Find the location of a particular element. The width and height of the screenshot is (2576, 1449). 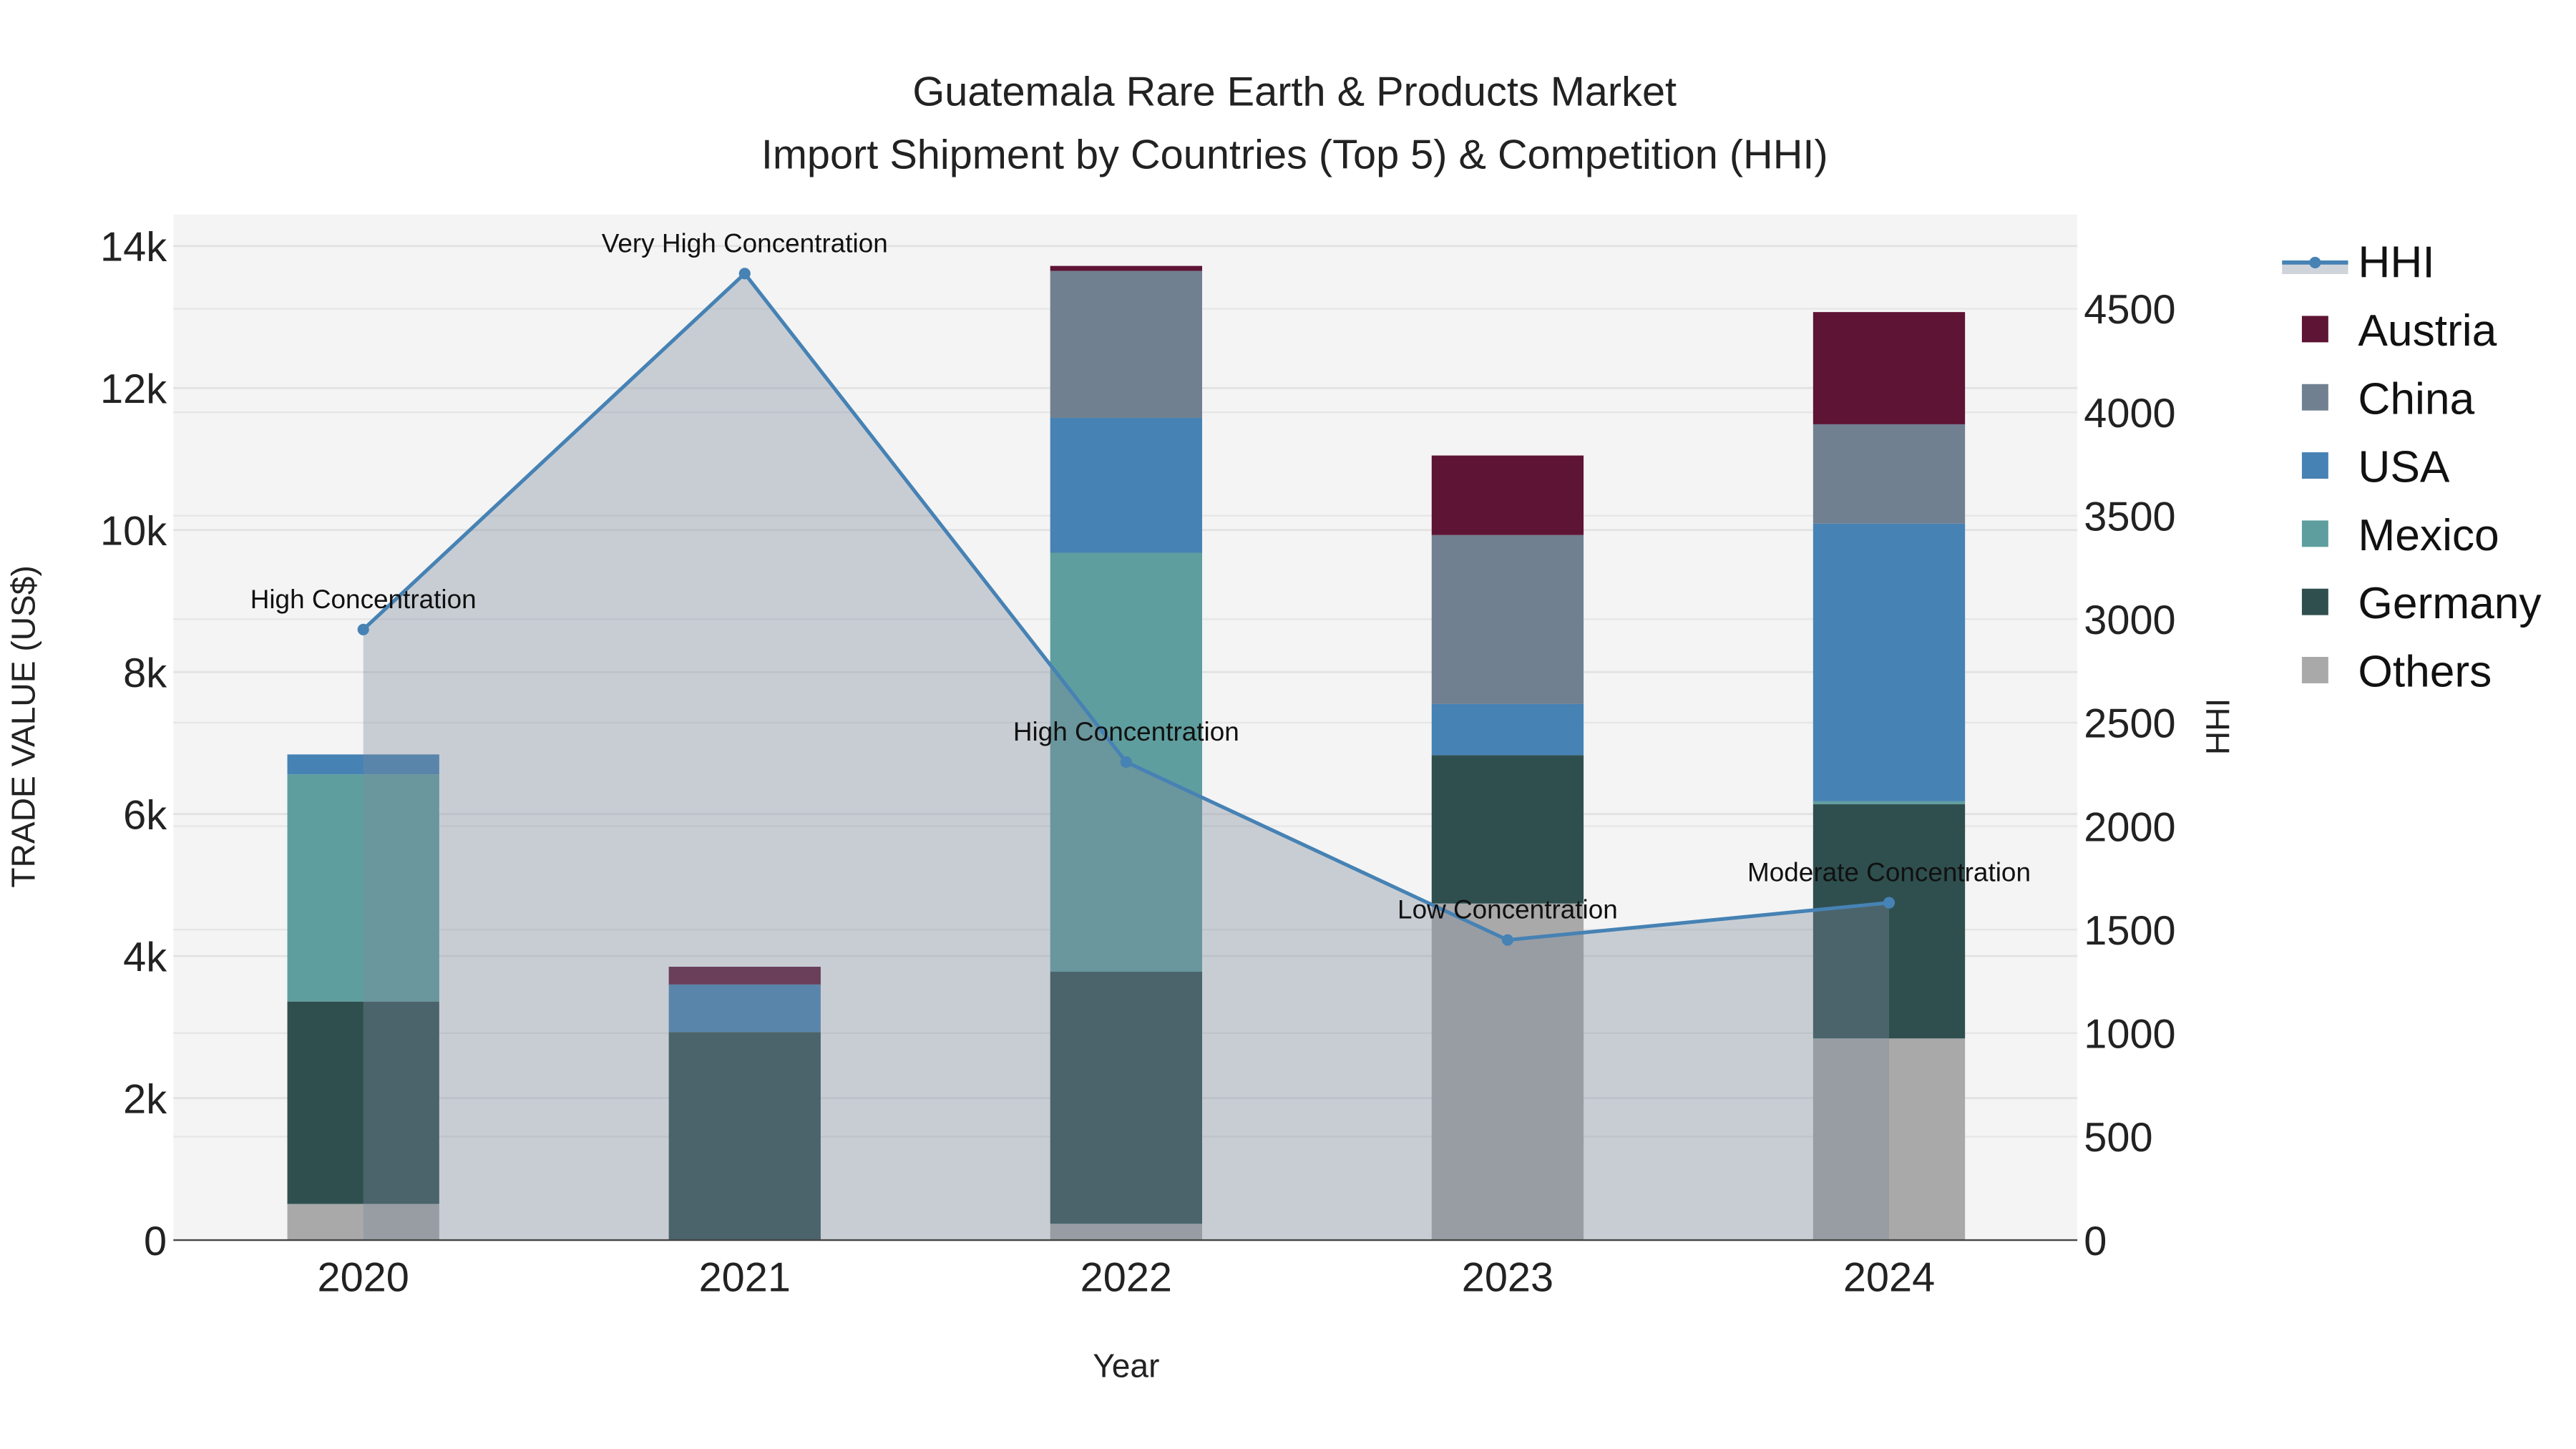

legend-label: Others is located at coordinates (2425, 672).